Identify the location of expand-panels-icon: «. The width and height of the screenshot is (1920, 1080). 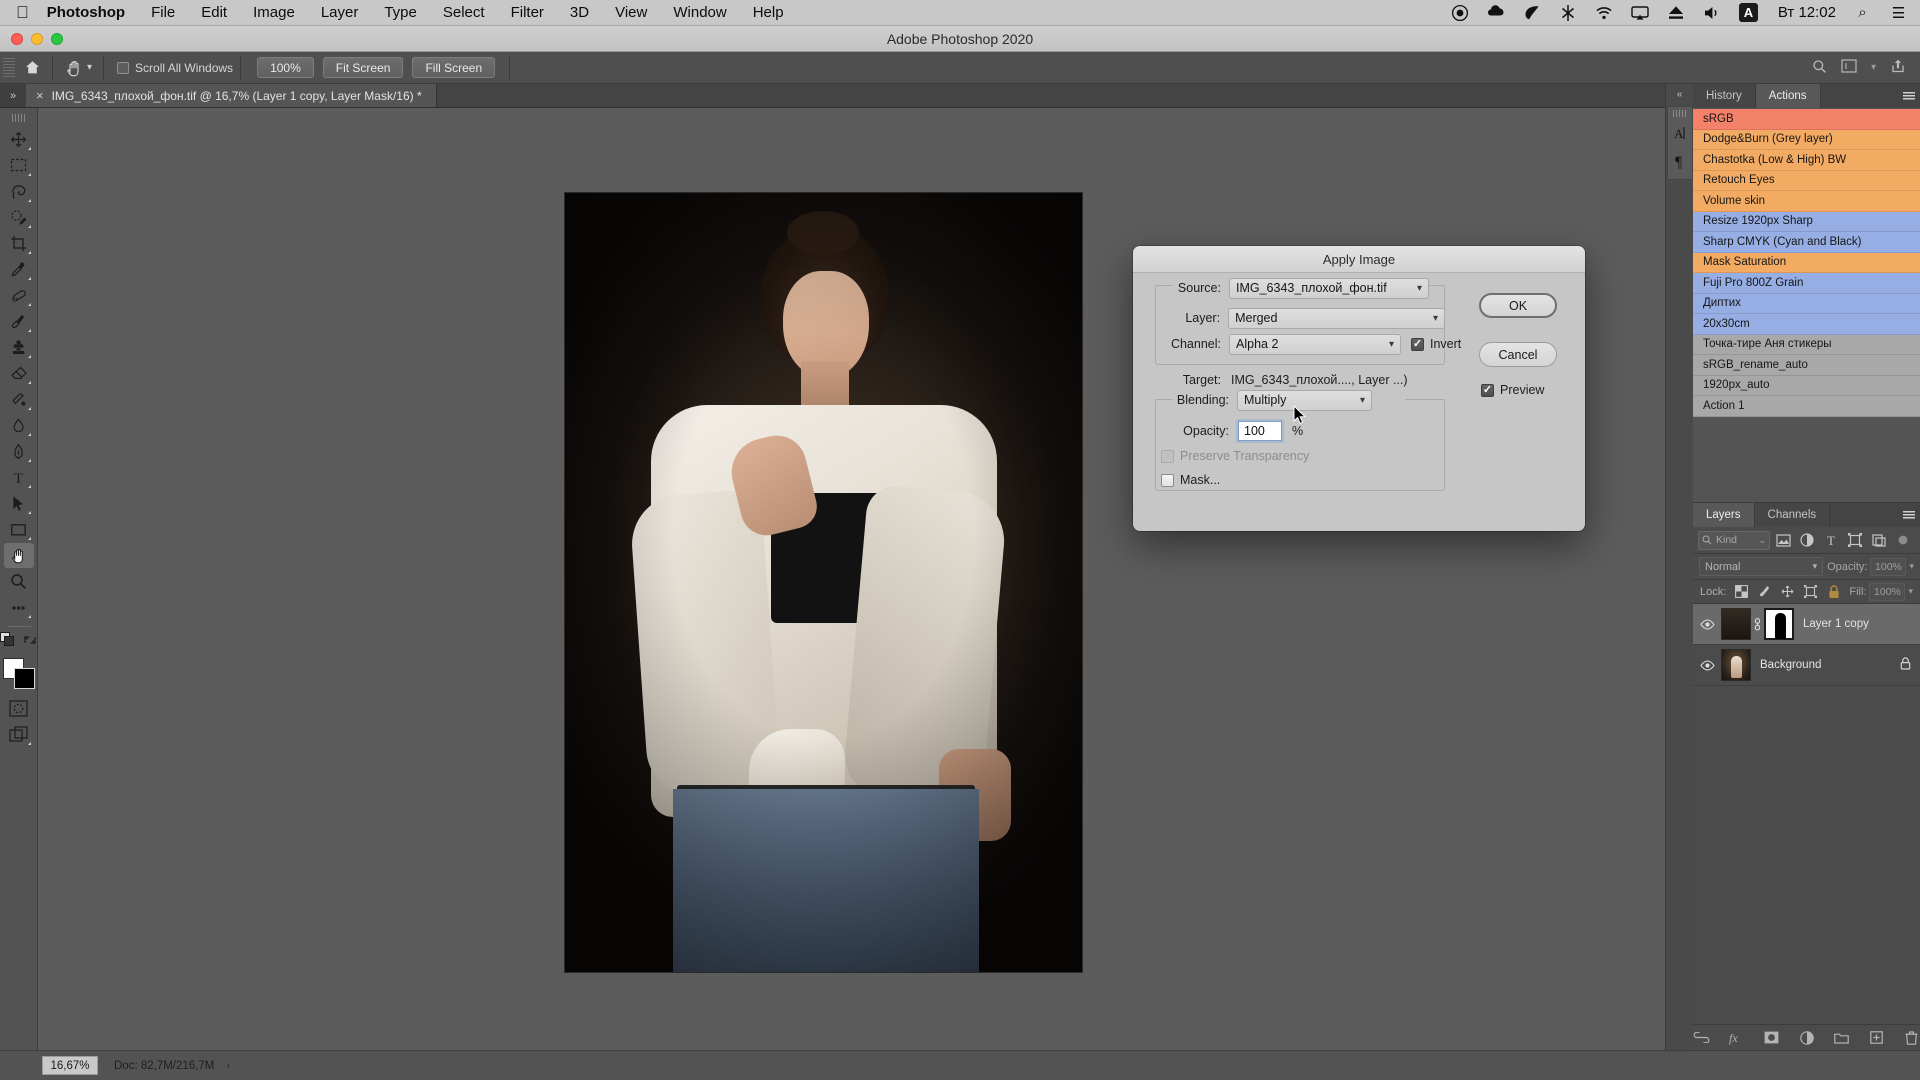
(1680, 95).